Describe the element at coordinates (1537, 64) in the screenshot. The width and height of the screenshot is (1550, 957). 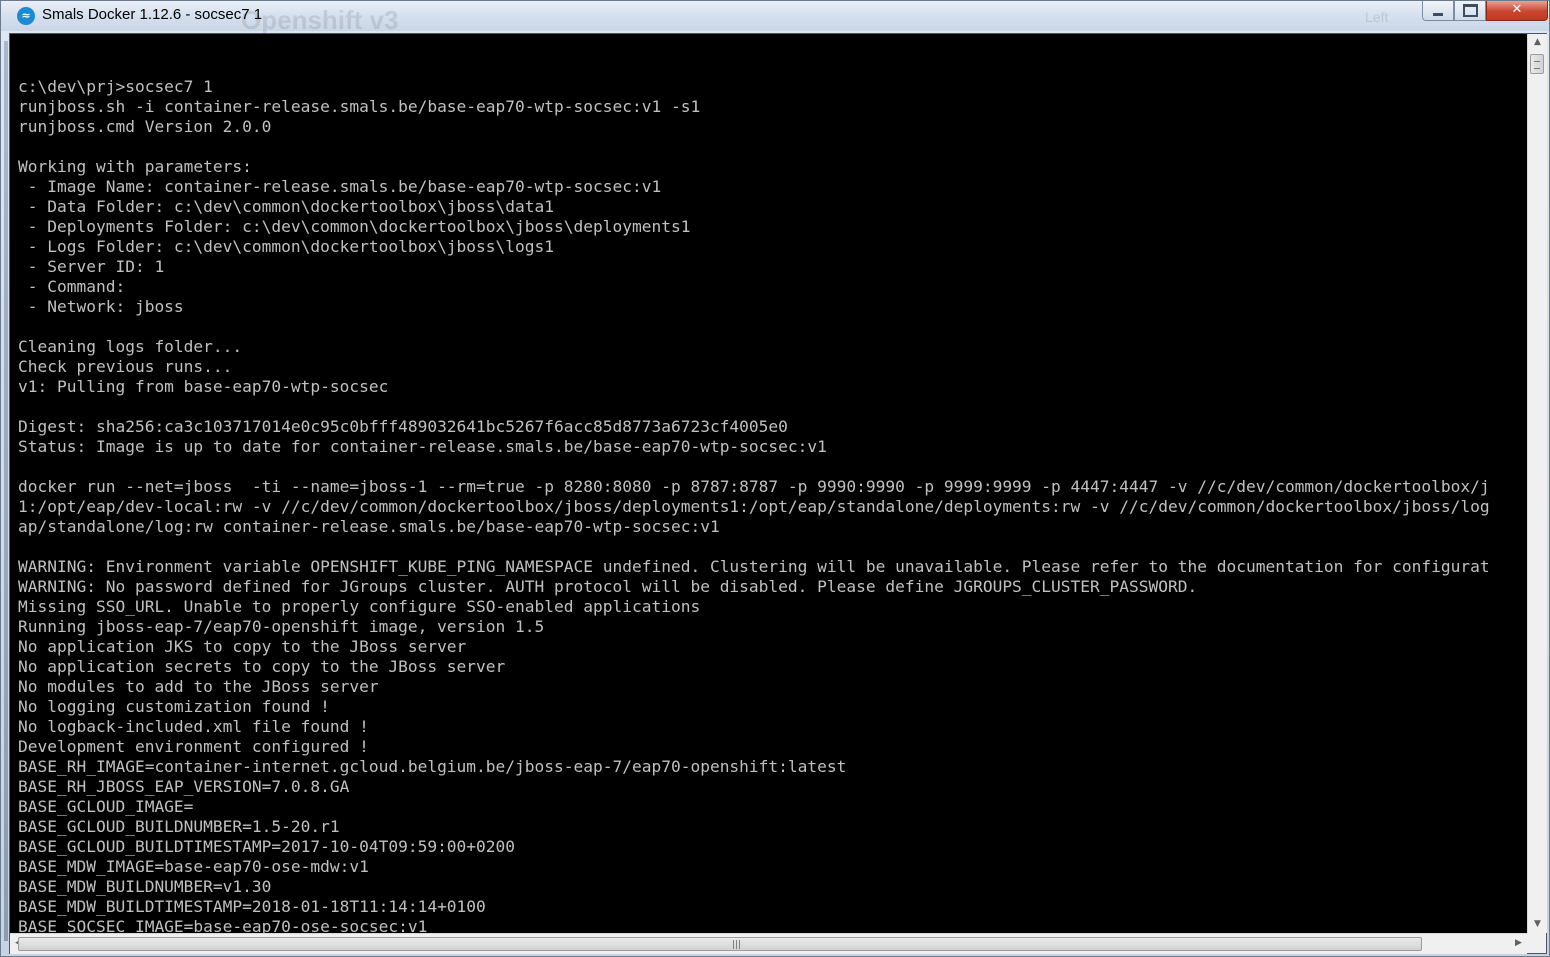
I see `vertical-scroll-thumb` at that location.